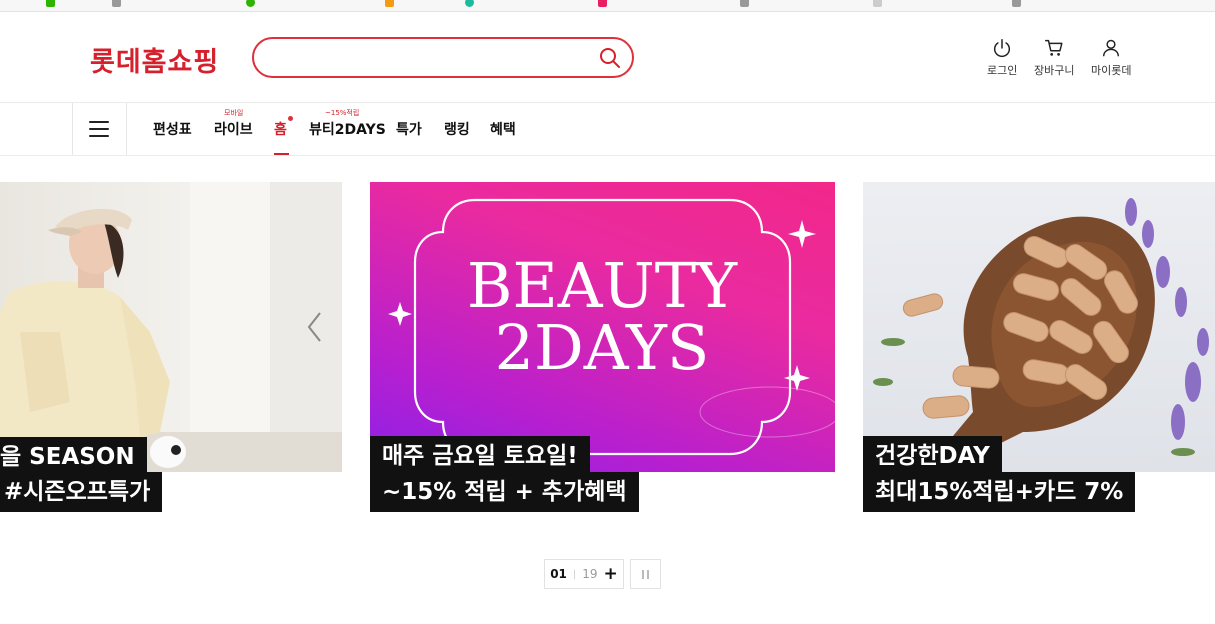 The height and width of the screenshot is (624, 1215). I want to click on site-logo: 롯데홈쇼핑, so click(154, 59).